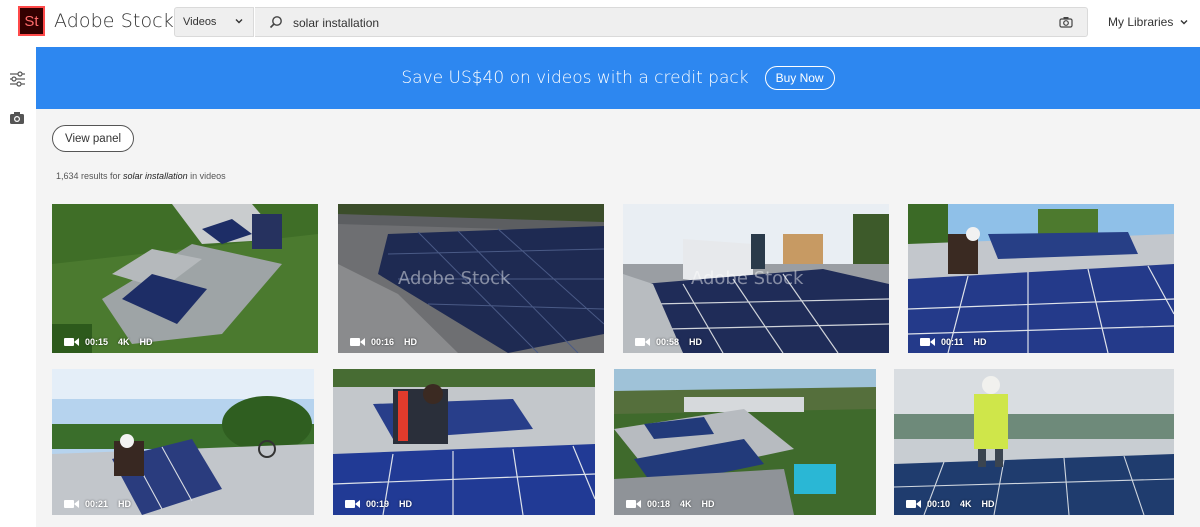 The height and width of the screenshot is (527, 1200). I want to click on video-meta: 00:16 HD, so click(383, 342).